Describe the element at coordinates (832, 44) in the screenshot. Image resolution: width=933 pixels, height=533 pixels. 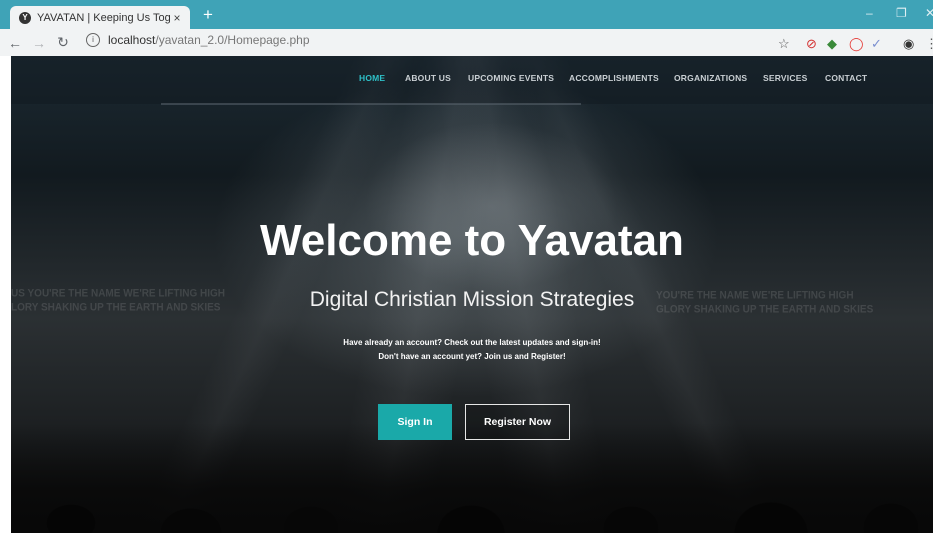
I see `extension-green-icon: ◆` at that location.